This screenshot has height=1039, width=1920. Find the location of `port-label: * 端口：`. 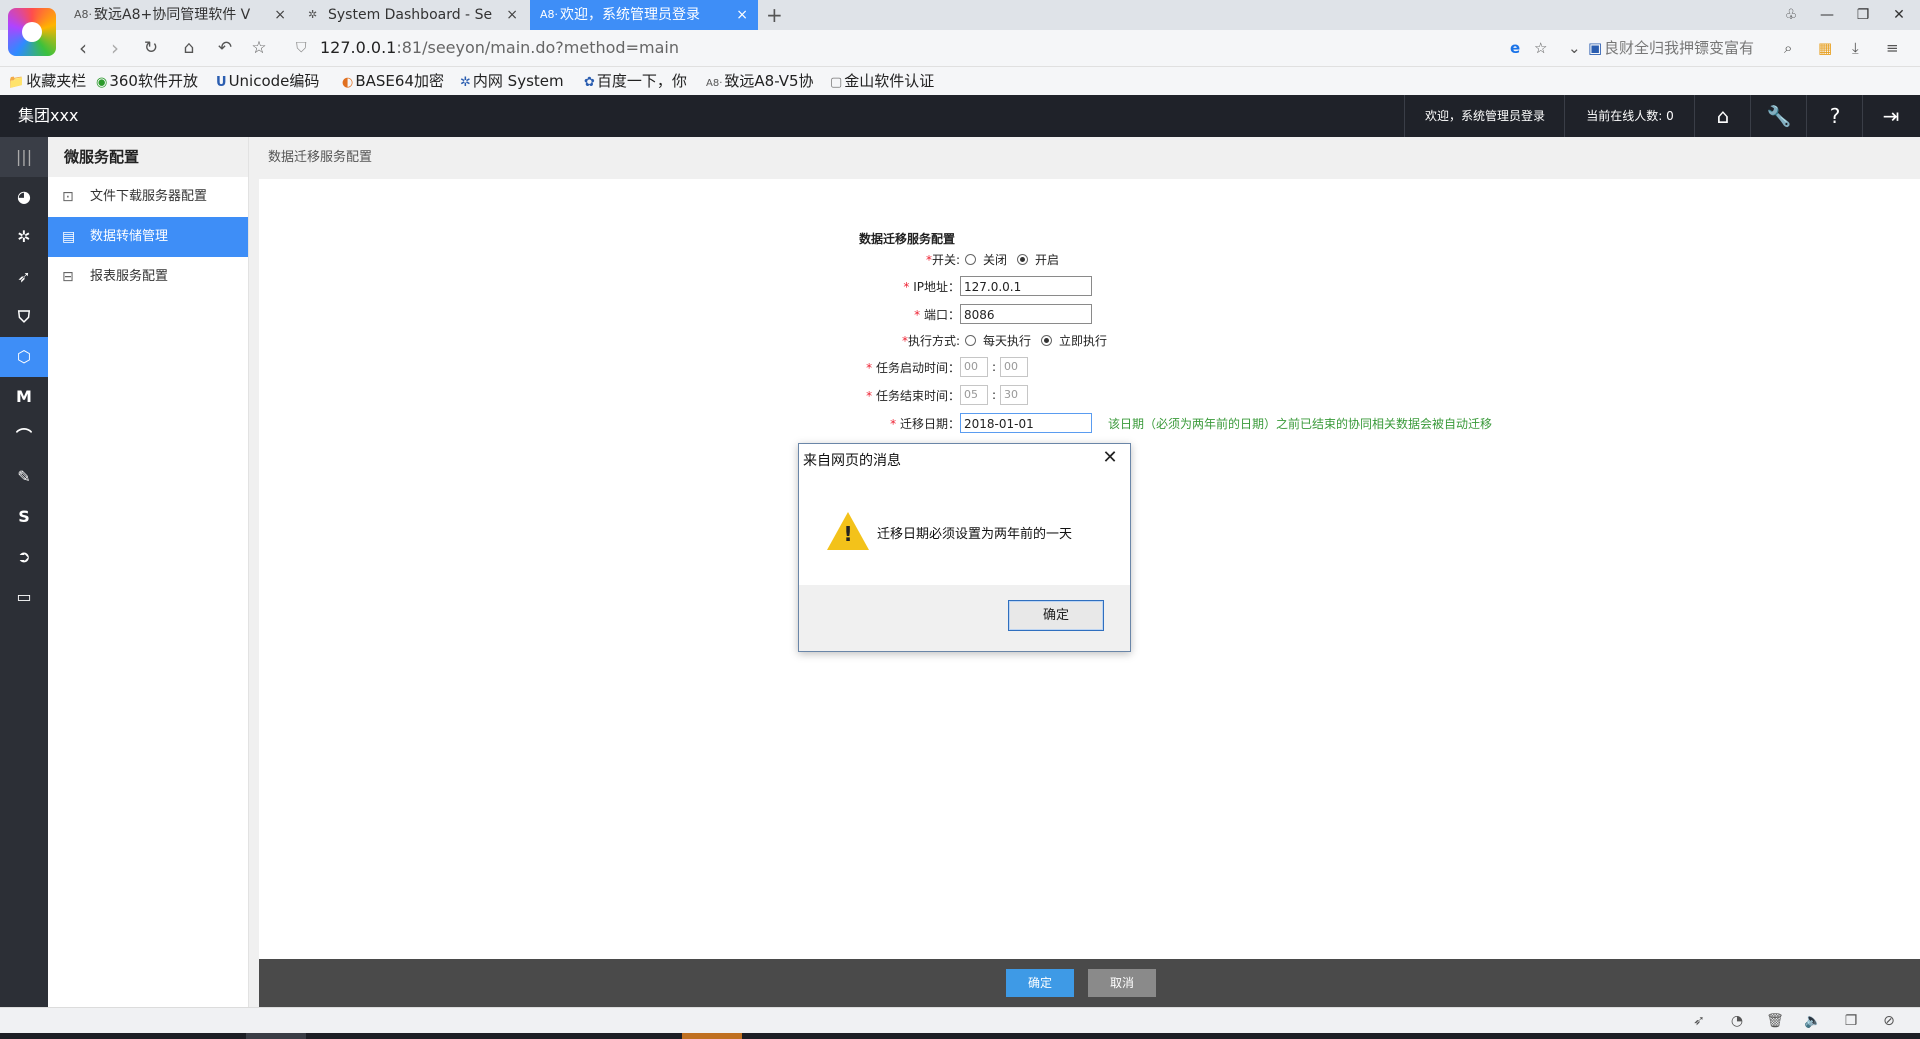

port-label: * 端口： is located at coordinates (937, 315).